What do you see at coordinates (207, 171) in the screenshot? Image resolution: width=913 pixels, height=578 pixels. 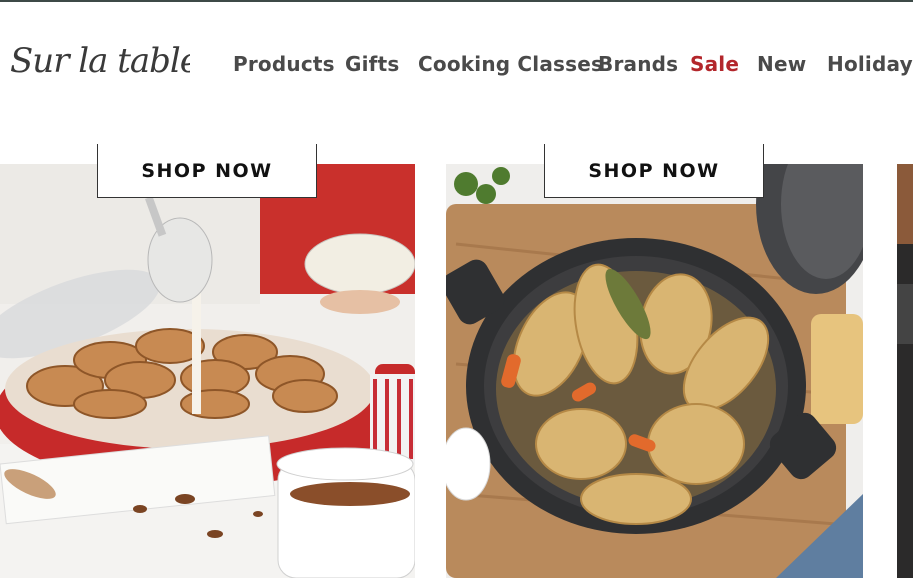 I see `shop-now-button-1: SHOP NOW` at bounding box center [207, 171].